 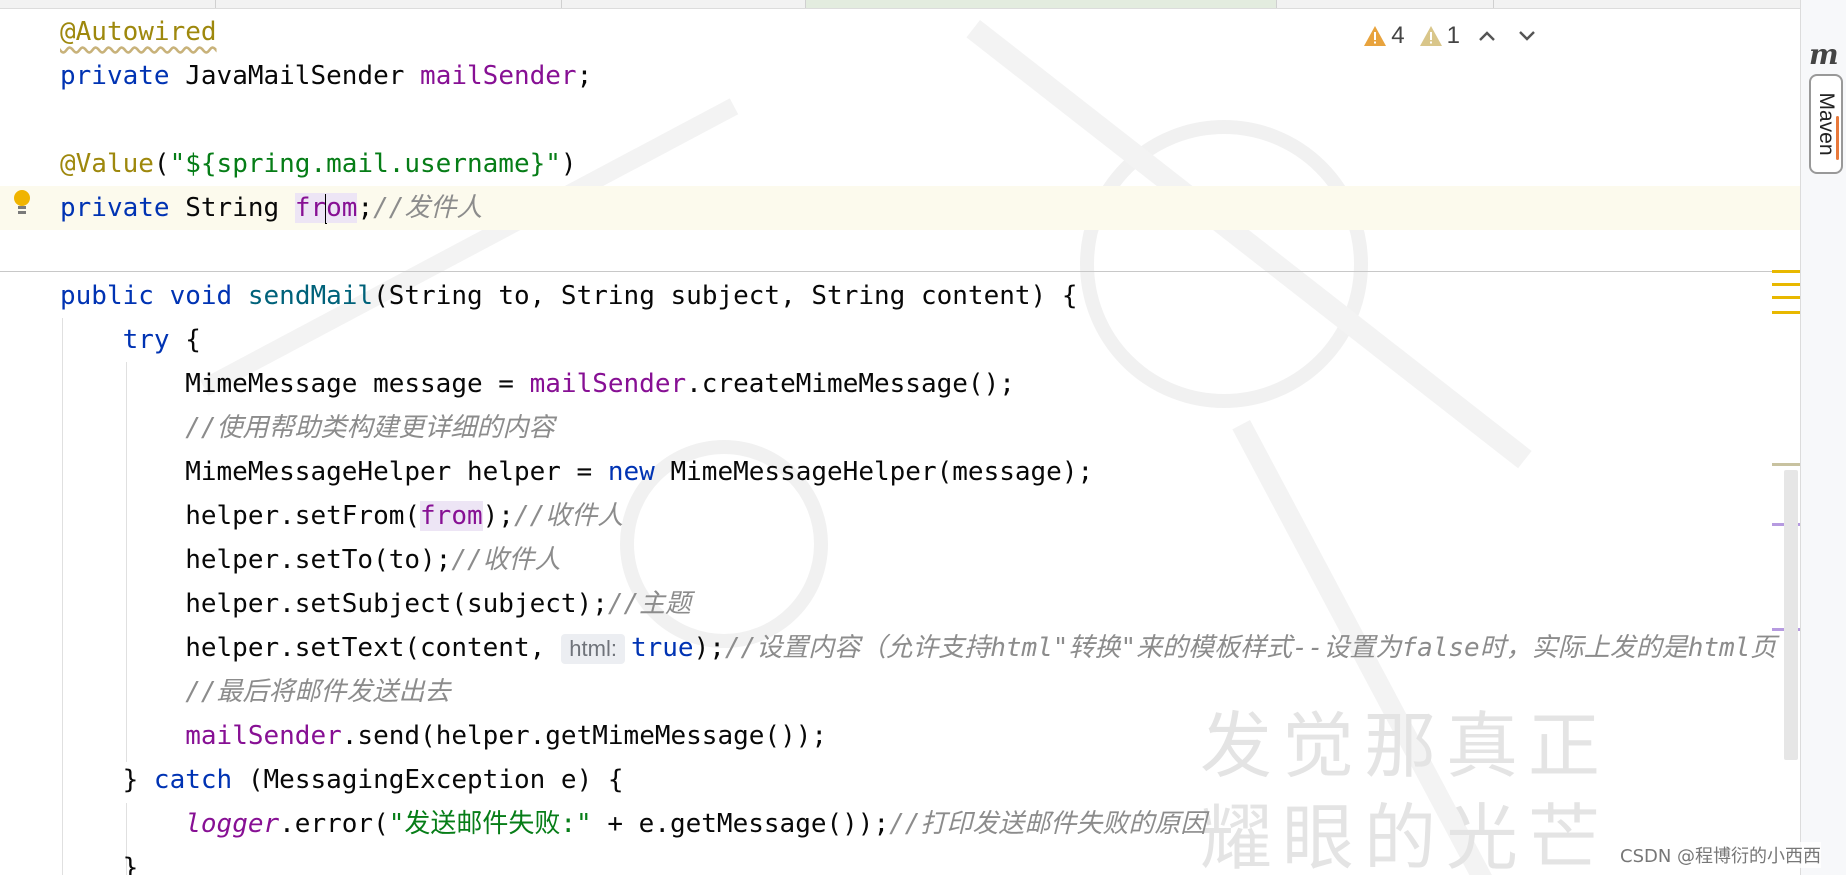 What do you see at coordinates (709, 648) in the screenshot?
I see `code-token: );` at bounding box center [709, 648].